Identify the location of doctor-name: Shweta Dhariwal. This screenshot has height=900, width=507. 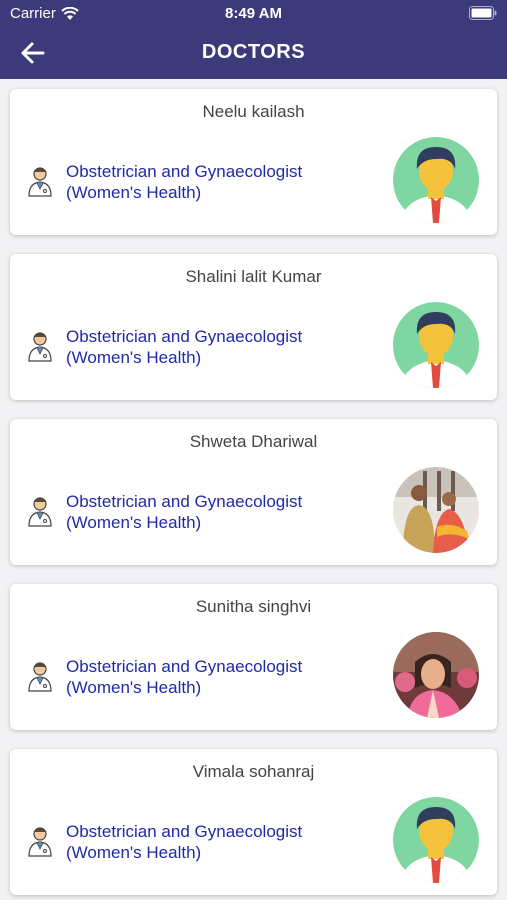
(253, 441).